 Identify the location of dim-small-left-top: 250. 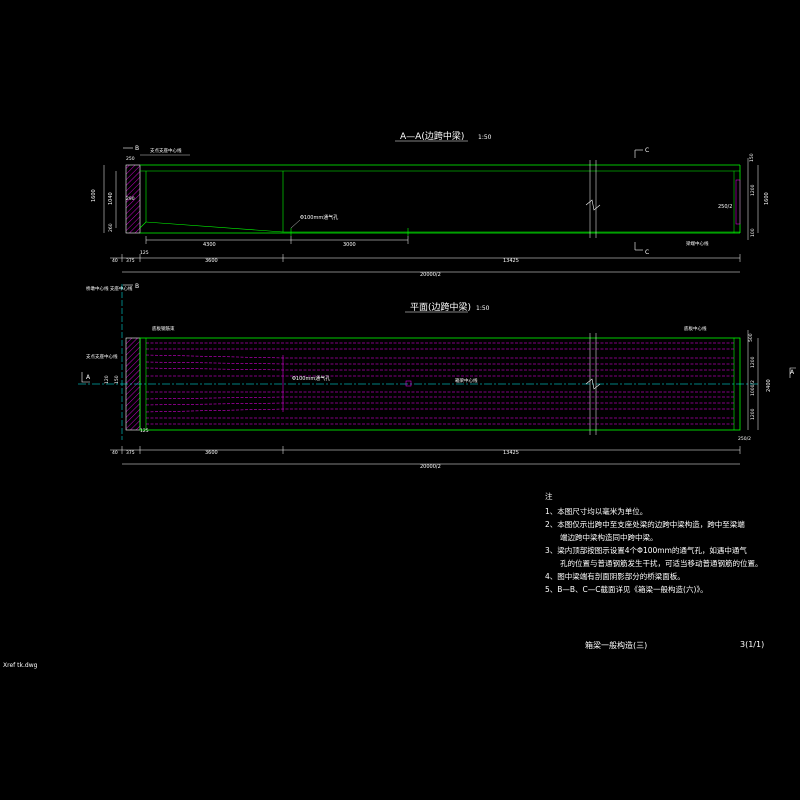
(130, 159).